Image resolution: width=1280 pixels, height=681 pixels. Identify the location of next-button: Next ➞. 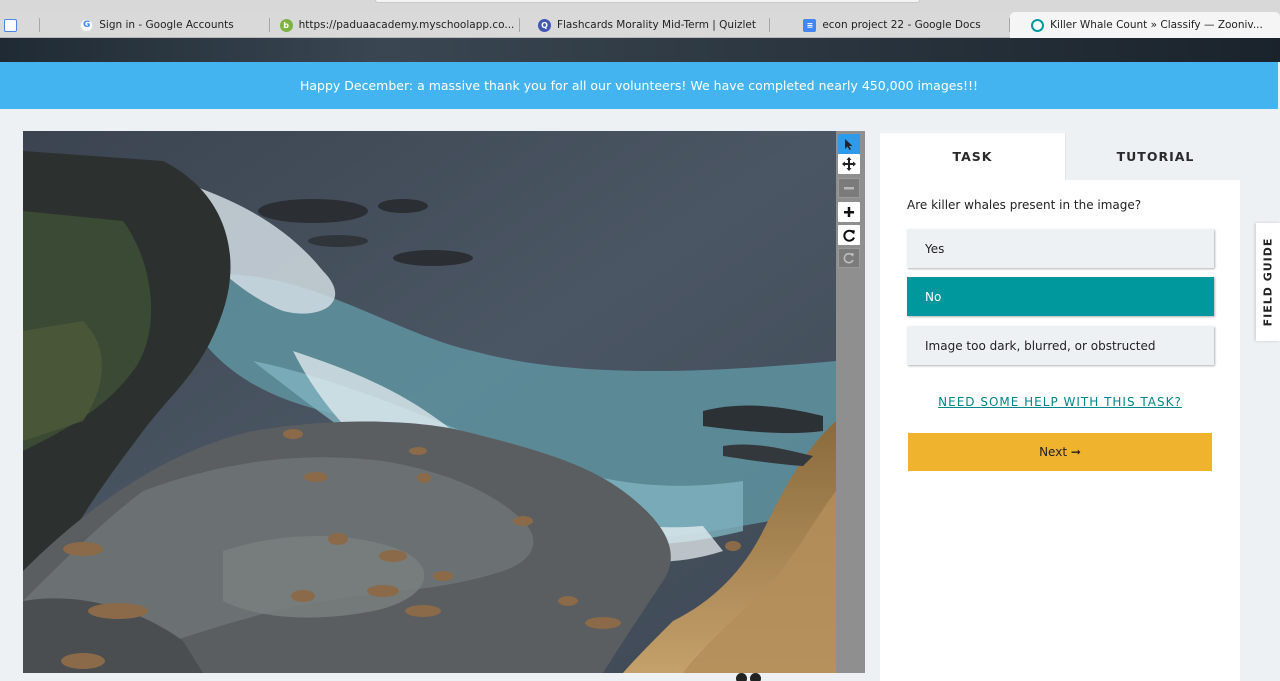
(1060, 452).